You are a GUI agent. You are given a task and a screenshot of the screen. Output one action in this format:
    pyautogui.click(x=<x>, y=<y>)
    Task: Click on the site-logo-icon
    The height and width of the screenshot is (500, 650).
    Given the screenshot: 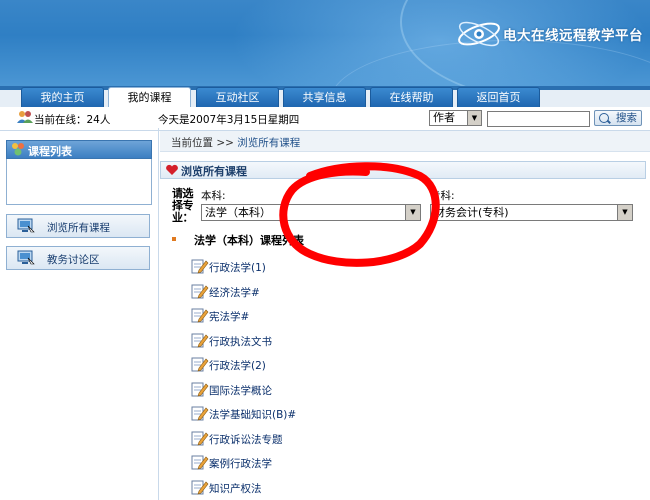 What is the action you would take?
    pyautogui.click(x=479, y=34)
    